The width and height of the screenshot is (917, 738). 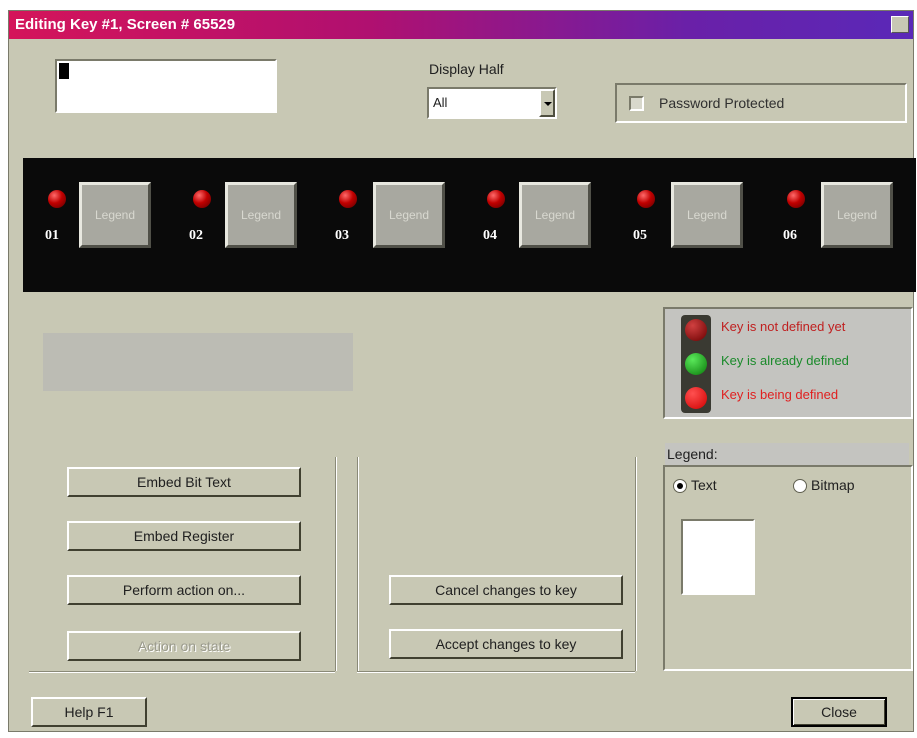 I want to click on text-radio-label: Text, so click(x=704, y=485).